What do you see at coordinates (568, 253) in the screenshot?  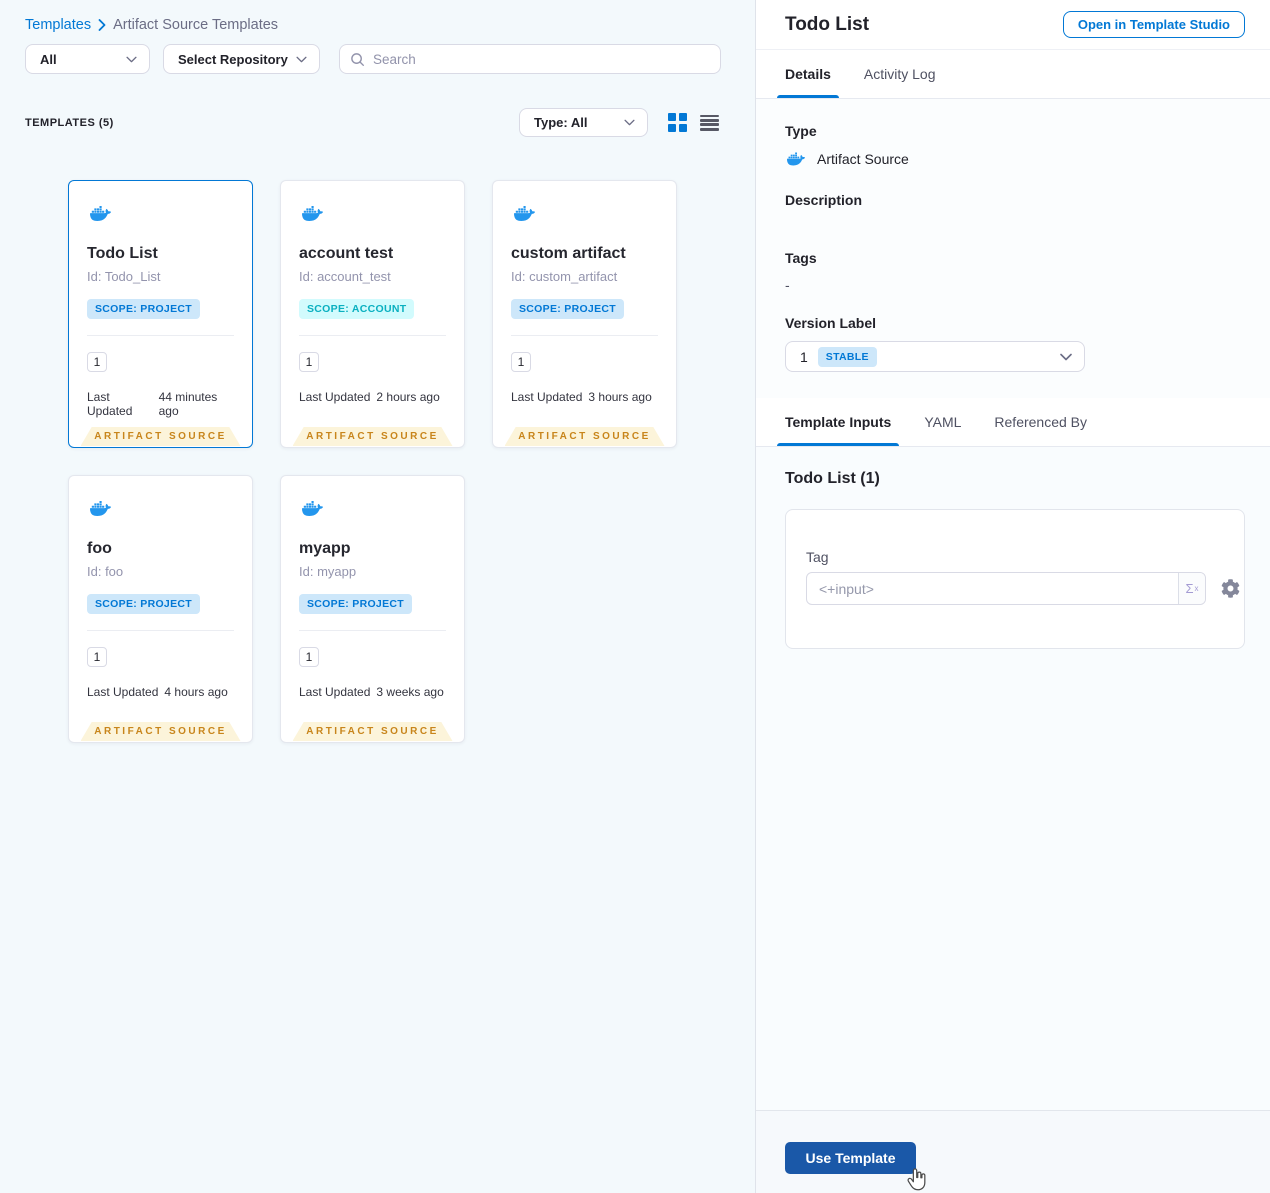 I see `template-card-title: custom artifact` at bounding box center [568, 253].